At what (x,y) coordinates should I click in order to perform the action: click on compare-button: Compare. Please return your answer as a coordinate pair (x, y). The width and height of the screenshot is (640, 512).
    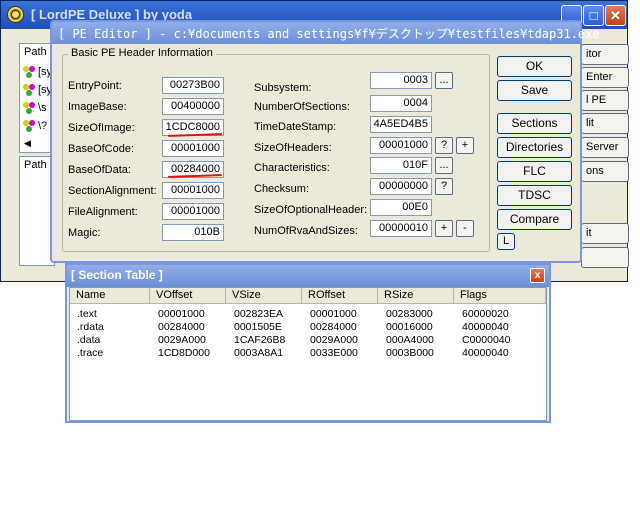
    Looking at the image, I should click on (534, 219).